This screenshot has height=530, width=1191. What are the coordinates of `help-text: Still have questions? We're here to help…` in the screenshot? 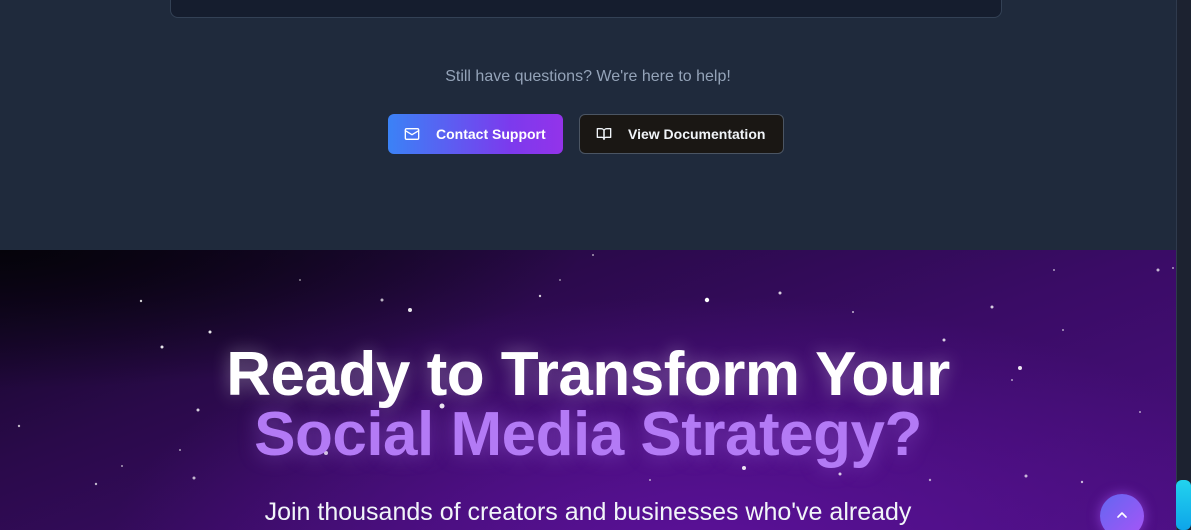 It's located at (588, 76).